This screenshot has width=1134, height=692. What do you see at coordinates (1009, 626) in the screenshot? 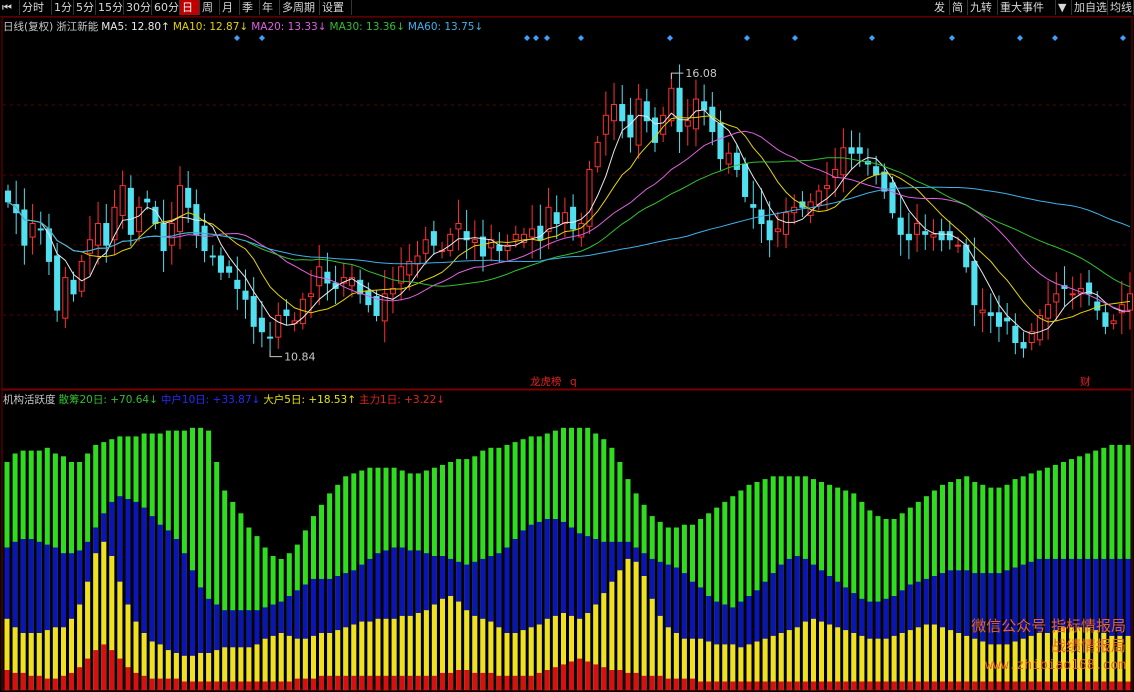
I see `watermark-line1: 微信公众号` at bounding box center [1009, 626].